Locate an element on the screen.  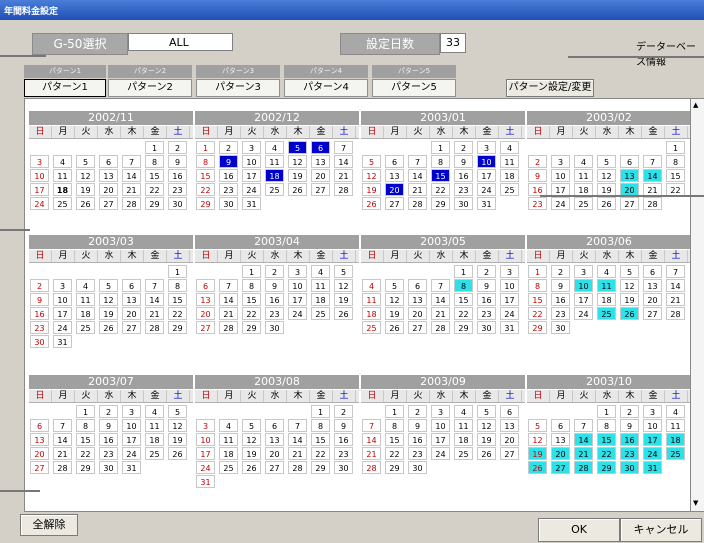
pattern-button-4: パターン4 is located at coordinates (326, 88).